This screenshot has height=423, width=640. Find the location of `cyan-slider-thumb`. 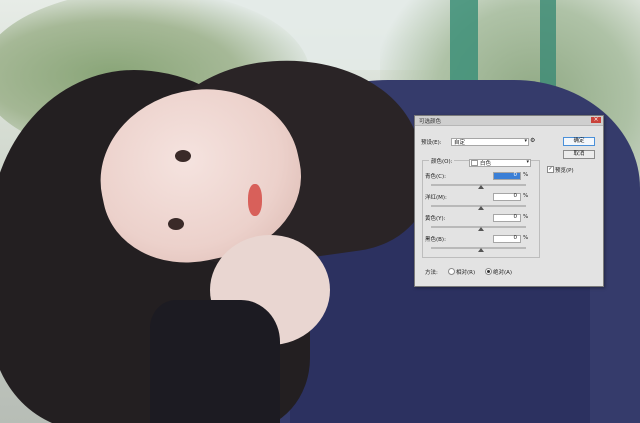

cyan-slider-thumb is located at coordinates (481, 187).